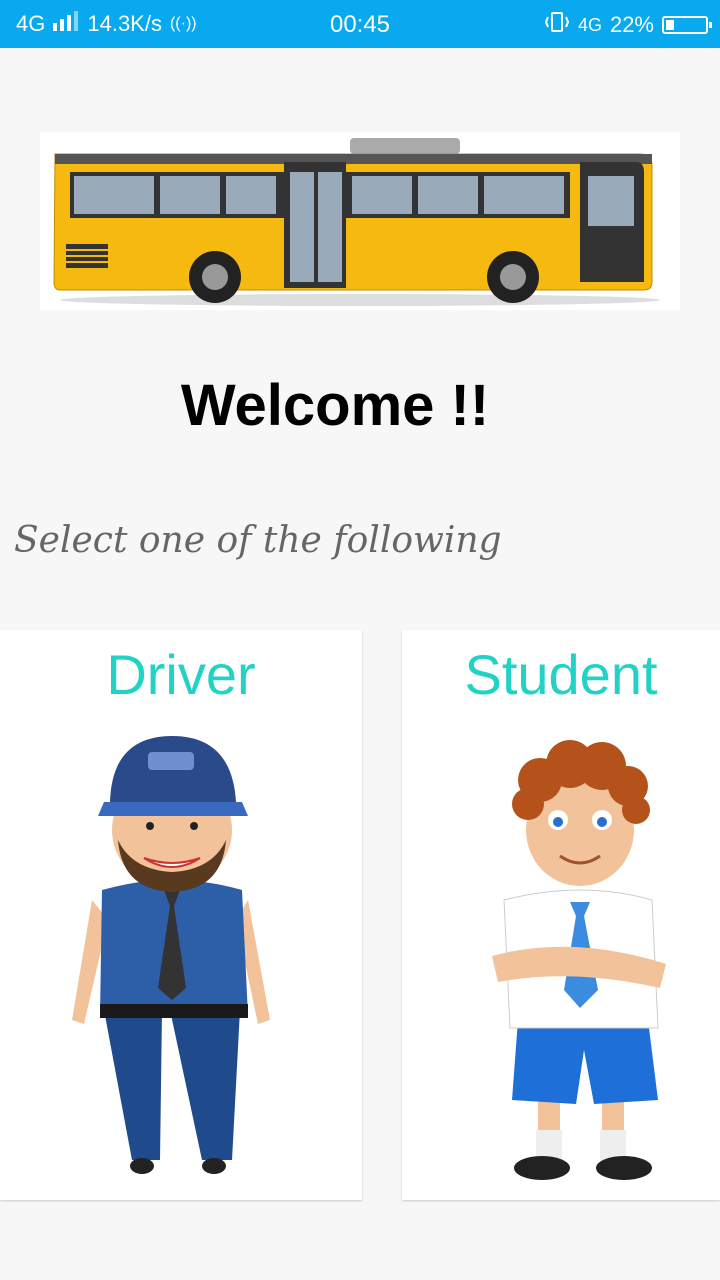  Describe the element at coordinates (561, 674) in the screenshot. I see `student-label: Student` at that location.